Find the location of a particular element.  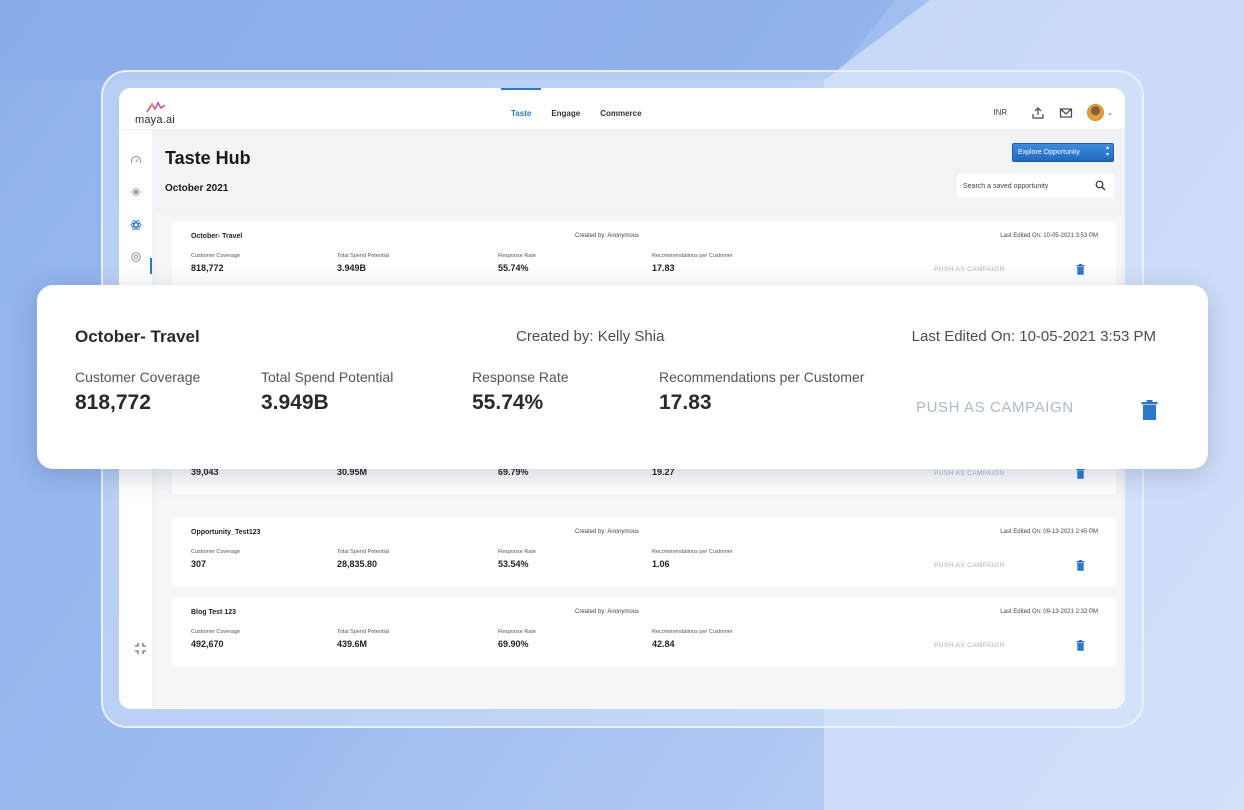

explore-opportunity-label: Explore Opportunity is located at coordinates (1049, 152).